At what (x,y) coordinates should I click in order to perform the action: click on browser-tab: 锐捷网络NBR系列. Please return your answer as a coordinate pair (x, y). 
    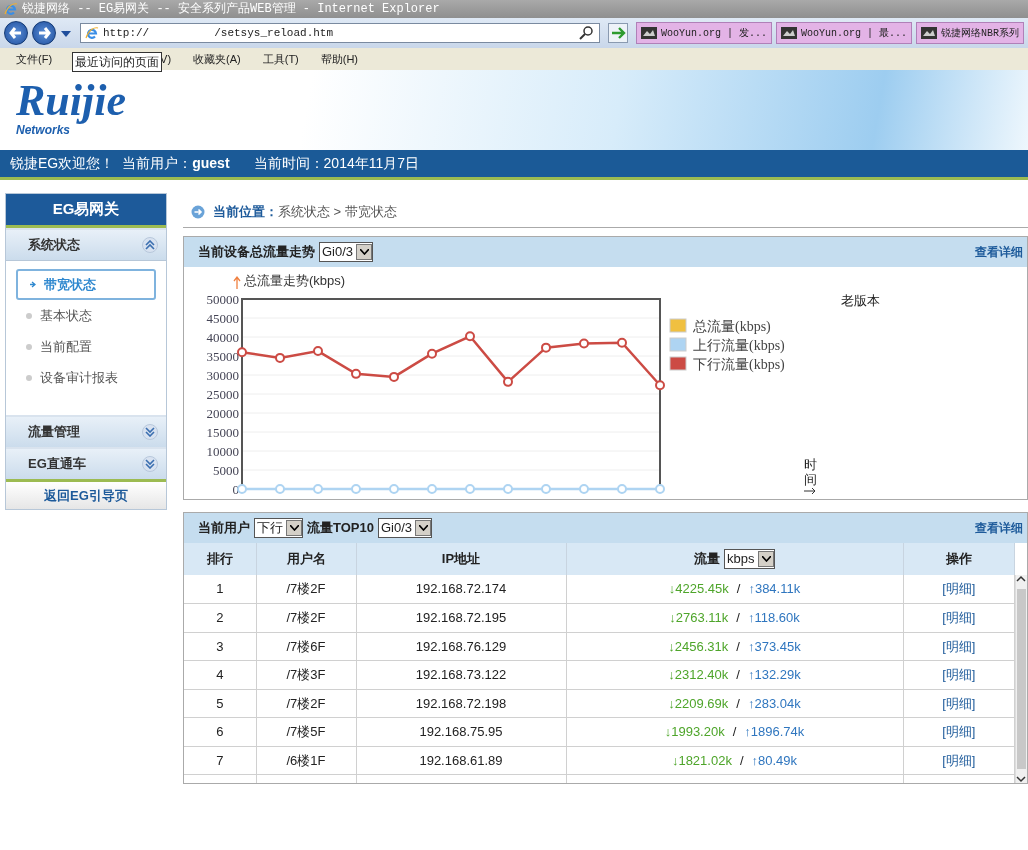
    Looking at the image, I should click on (970, 33).